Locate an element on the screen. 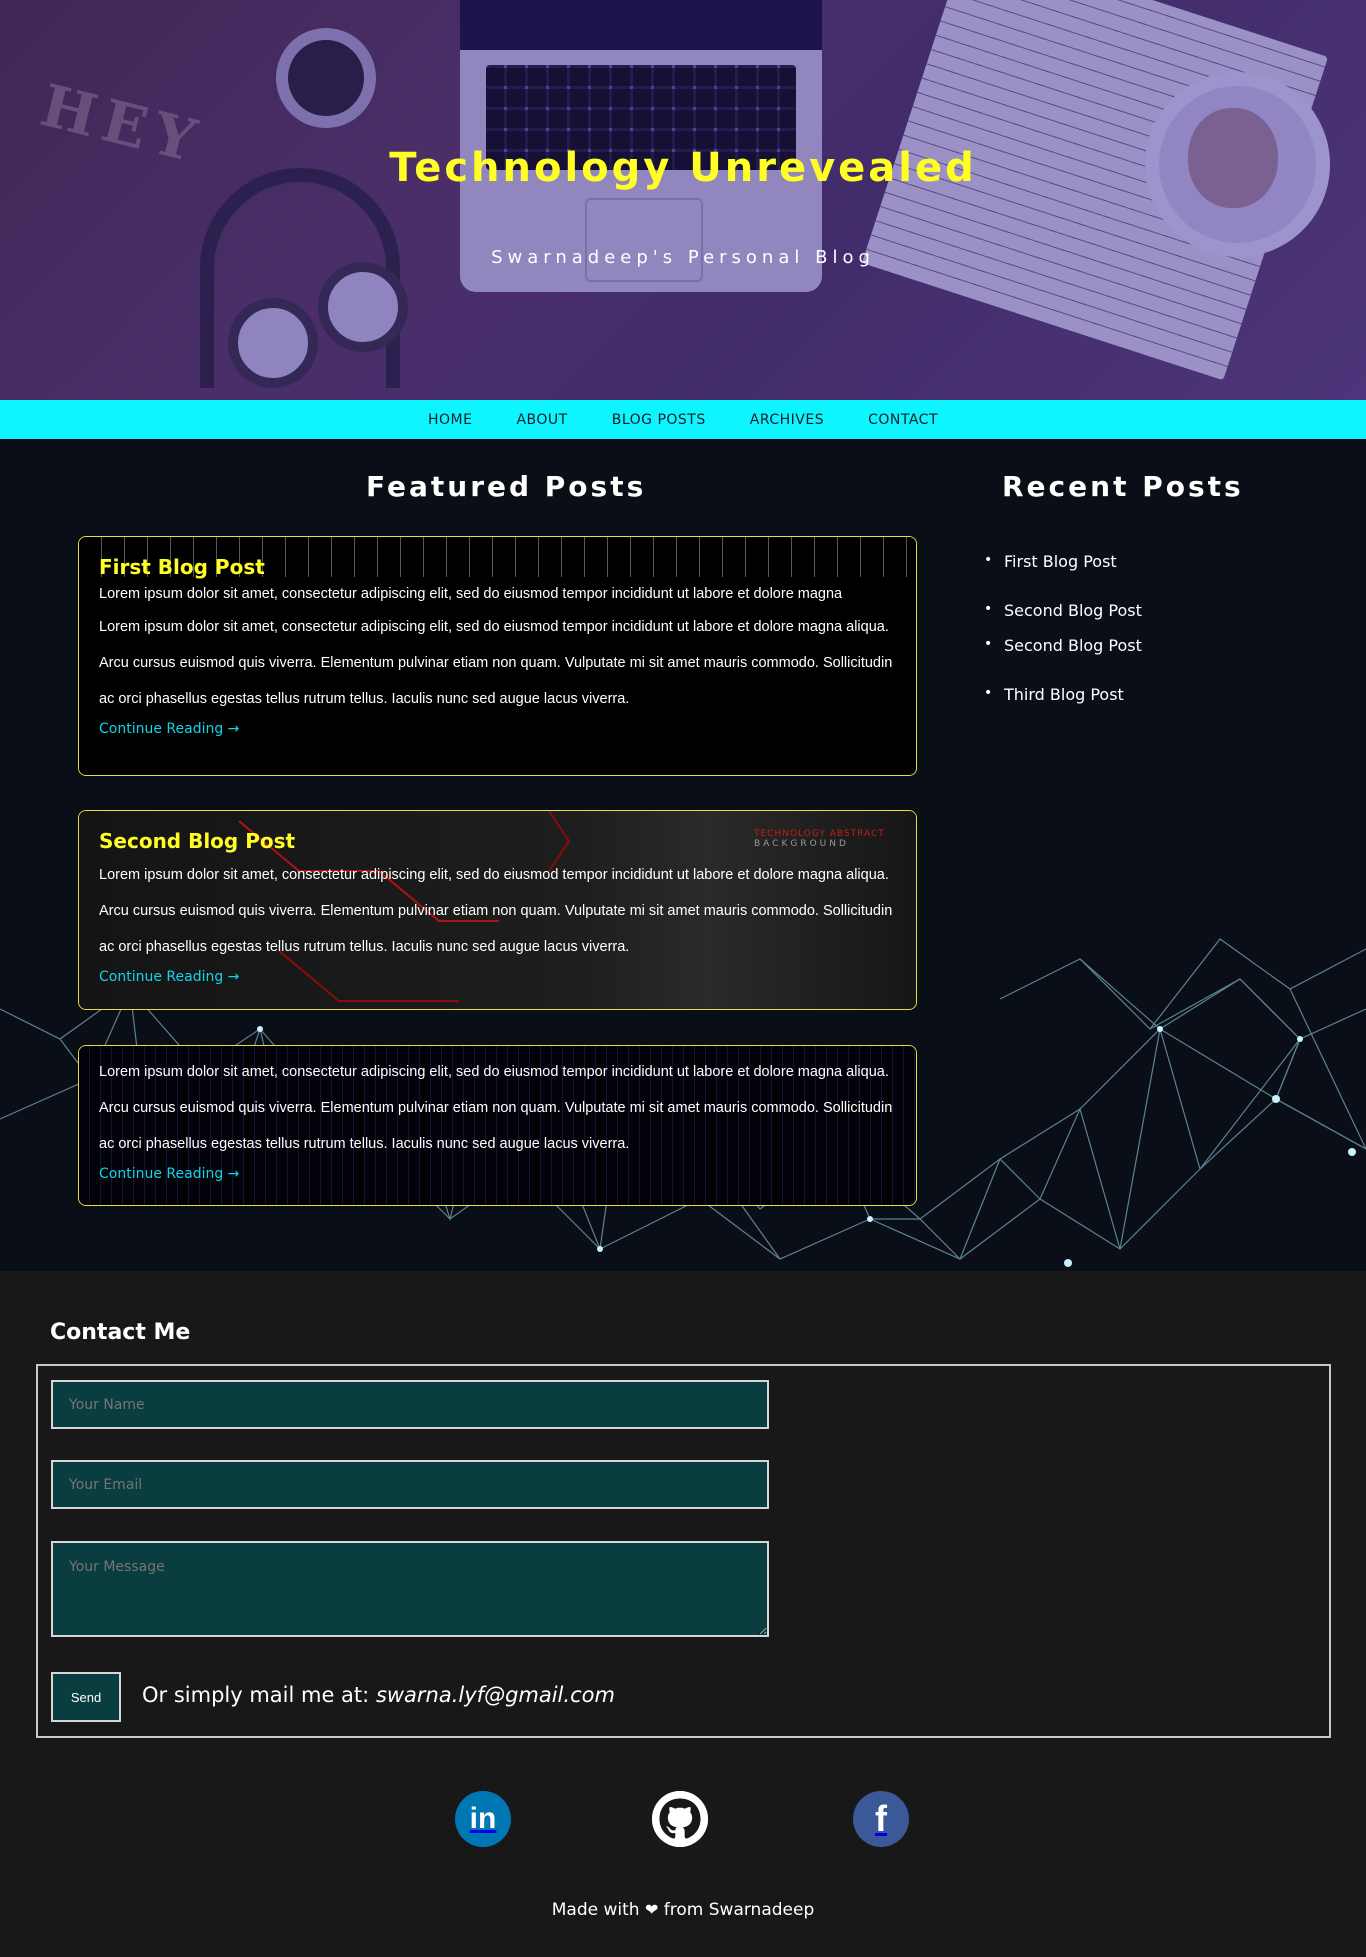 The height and width of the screenshot is (1957, 1366). linkedin-label: in is located at coordinates (483, 1818).